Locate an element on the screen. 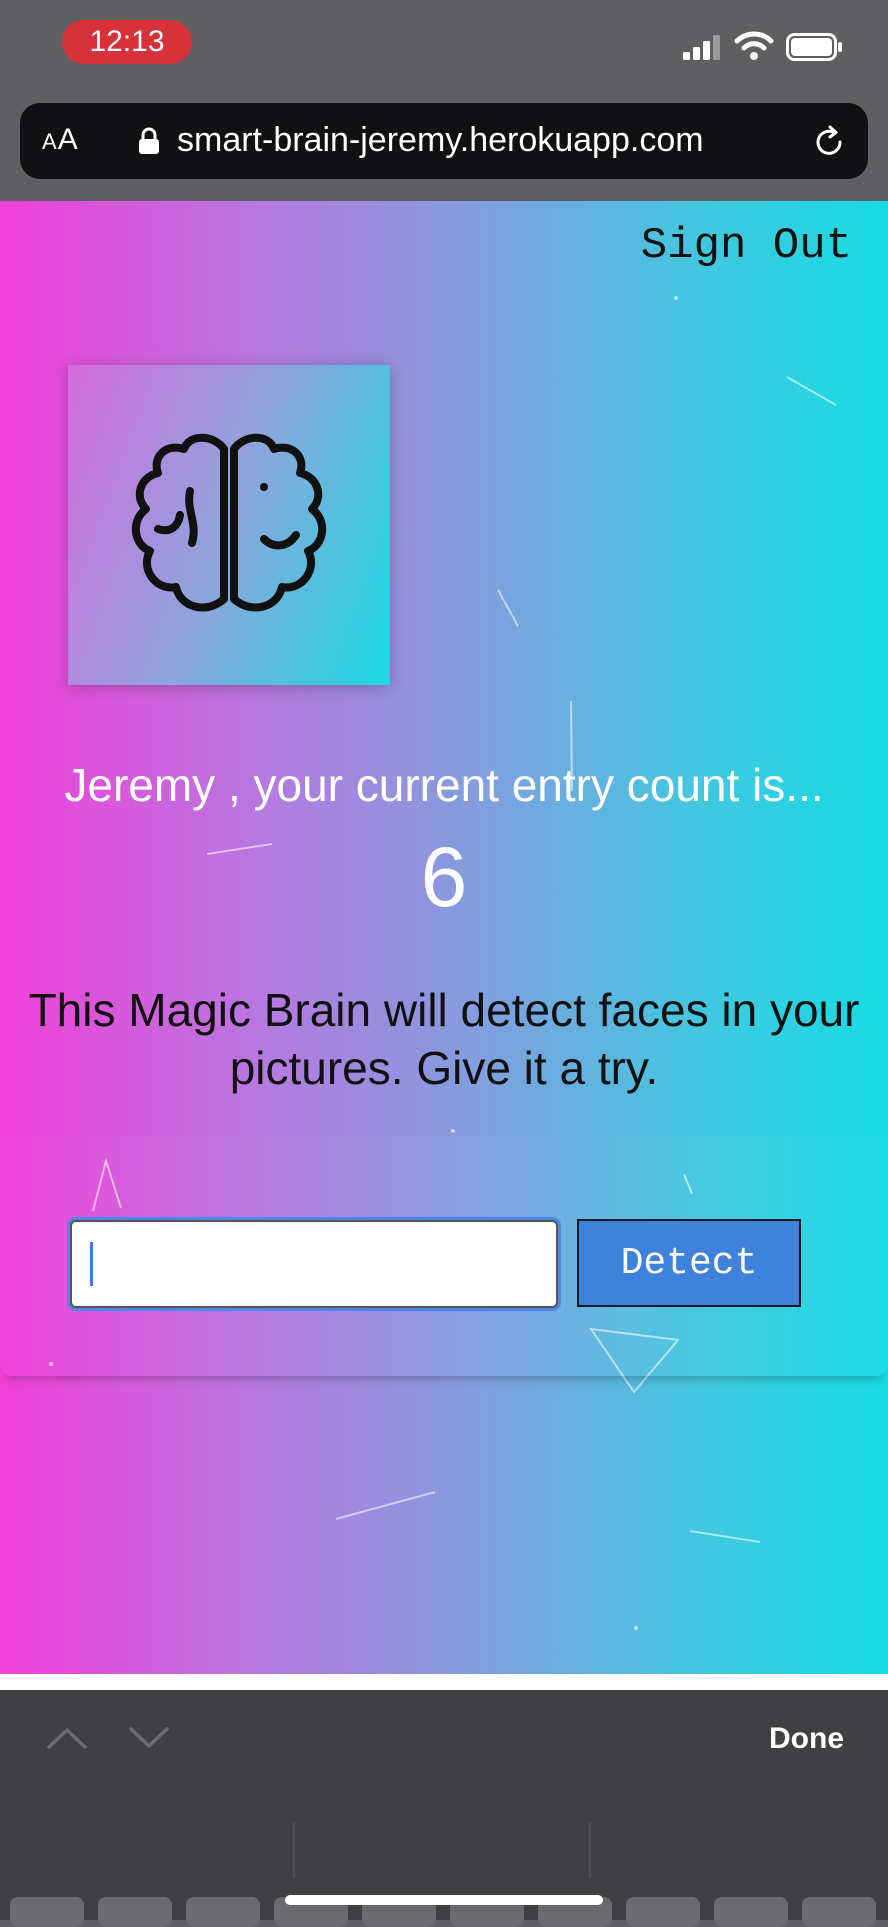 This screenshot has height=1927, width=888. text-caret is located at coordinates (91, 1264).